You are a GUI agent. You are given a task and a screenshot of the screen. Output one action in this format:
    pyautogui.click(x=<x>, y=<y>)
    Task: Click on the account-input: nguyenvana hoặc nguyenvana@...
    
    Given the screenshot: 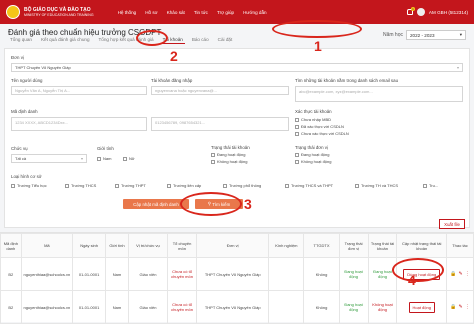 What is the action you would take?
    pyautogui.click(x=220, y=90)
    